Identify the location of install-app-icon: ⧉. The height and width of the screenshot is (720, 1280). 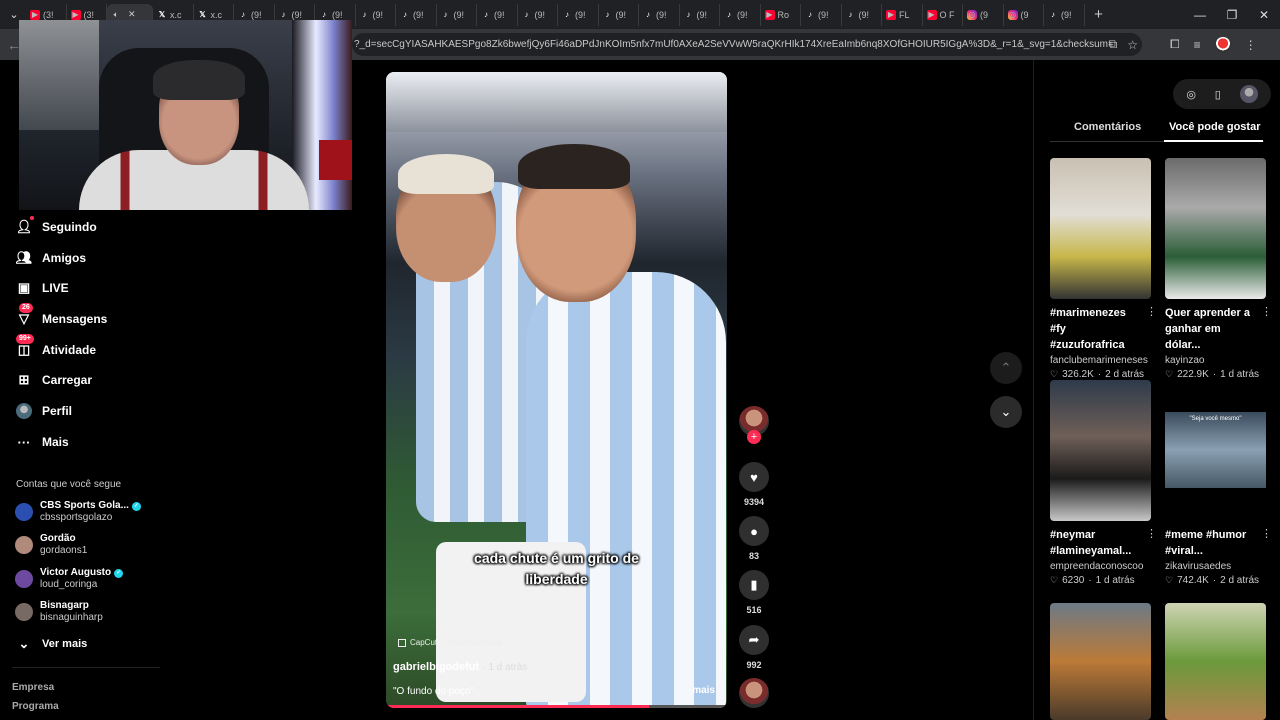
(1113, 44).